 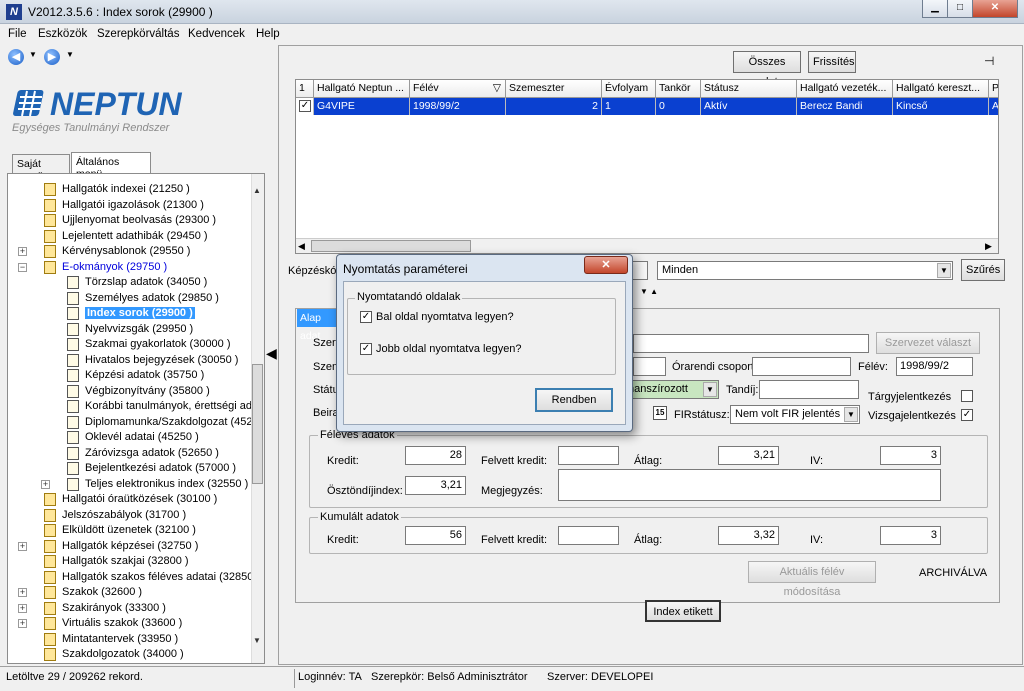 What do you see at coordinates (749, 485) in the screenshot?
I see `megjegyzes-input` at bounding box center [749, 485].